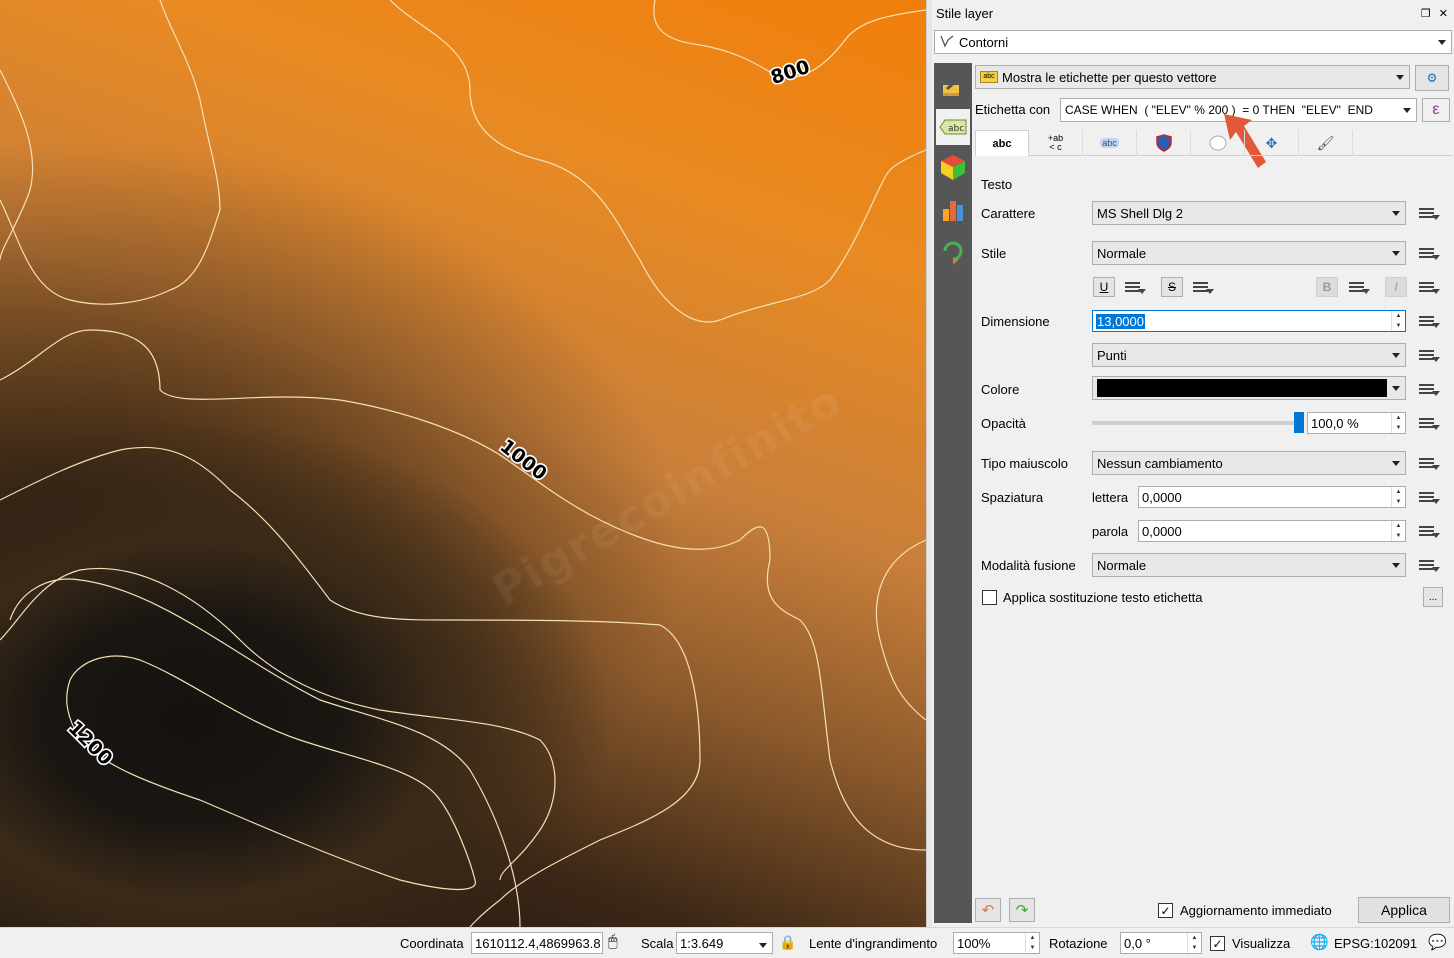 This screenshot has width=1454, height=958. I want to click on font-label: Carattere, so click(1008, 213).